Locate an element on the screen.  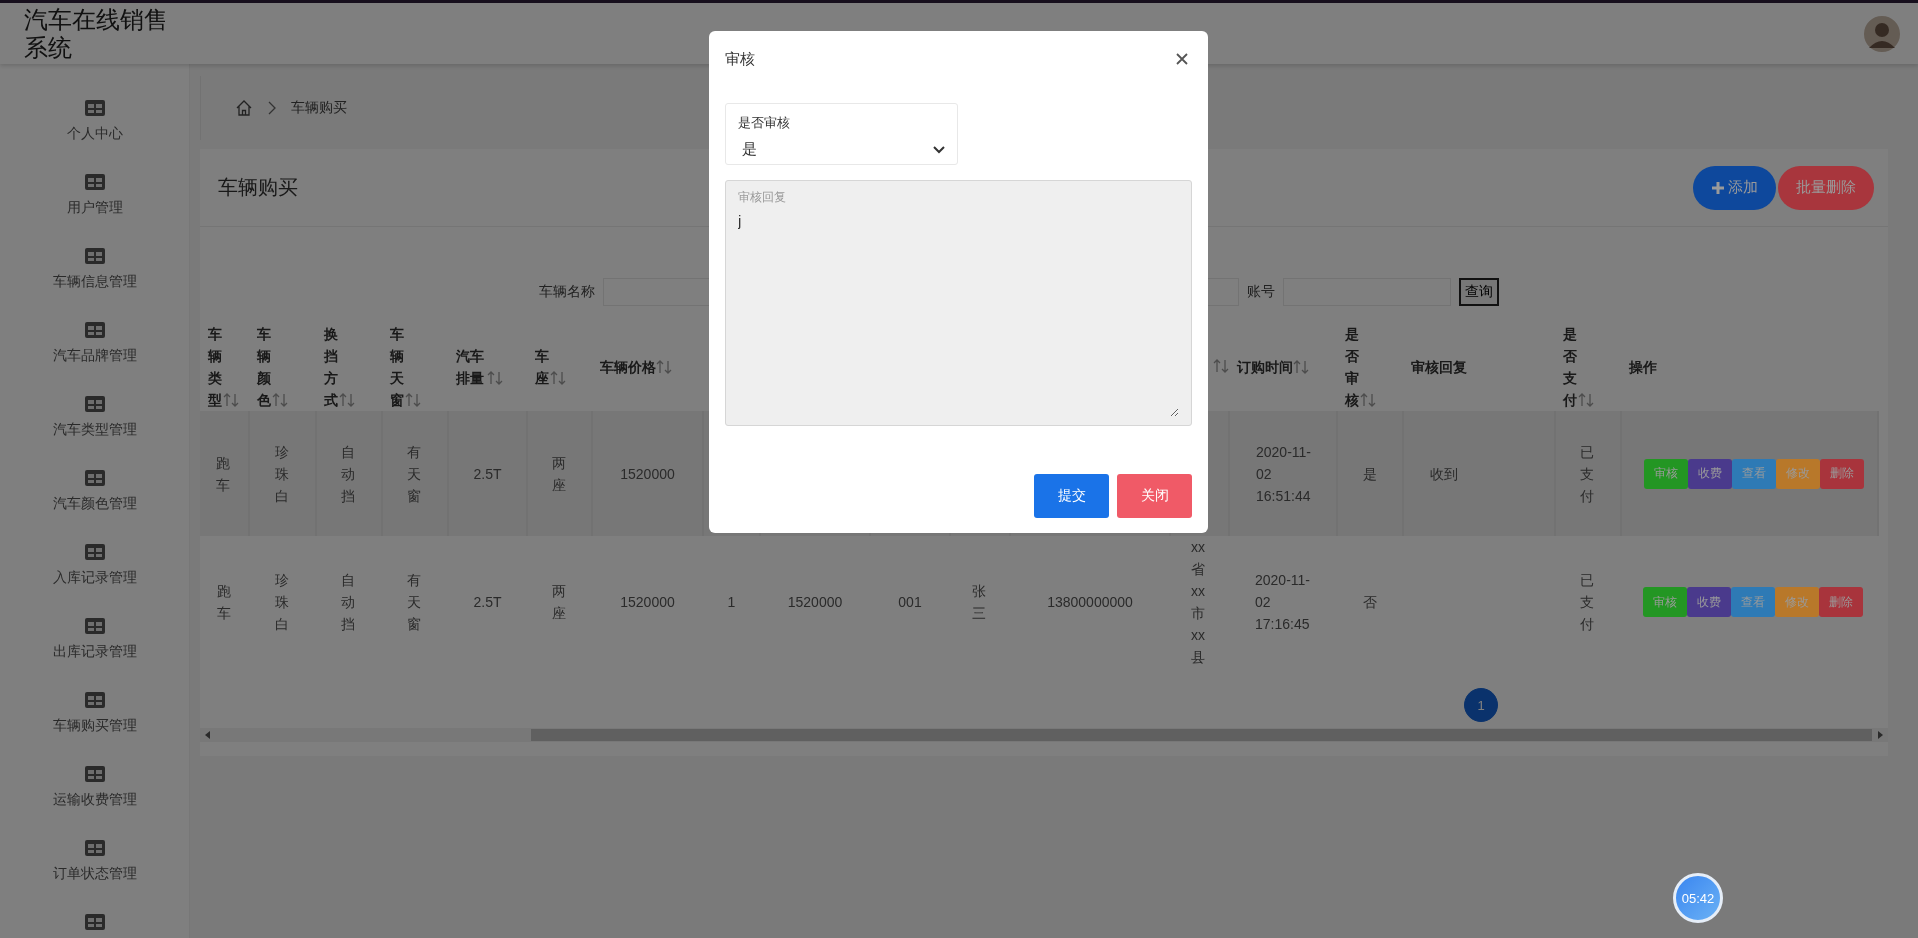
sidebar-item: 出库记录管理 is located at coordinates (94, 651).